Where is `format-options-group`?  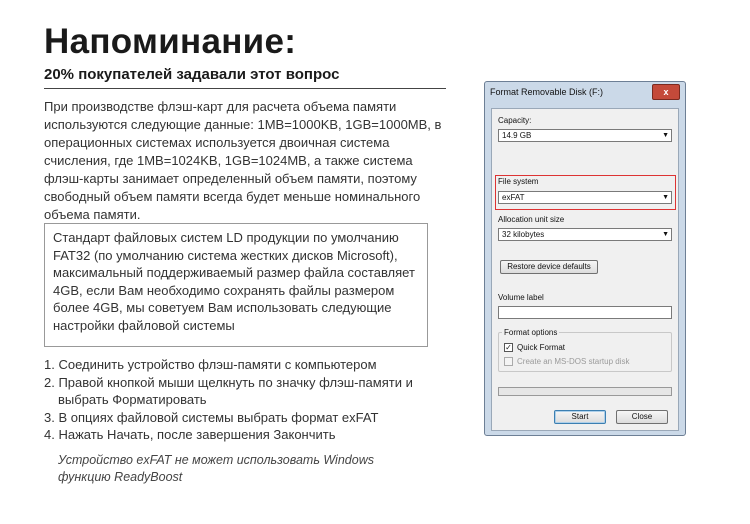
format-options-group is located at coordinates (585, 352).